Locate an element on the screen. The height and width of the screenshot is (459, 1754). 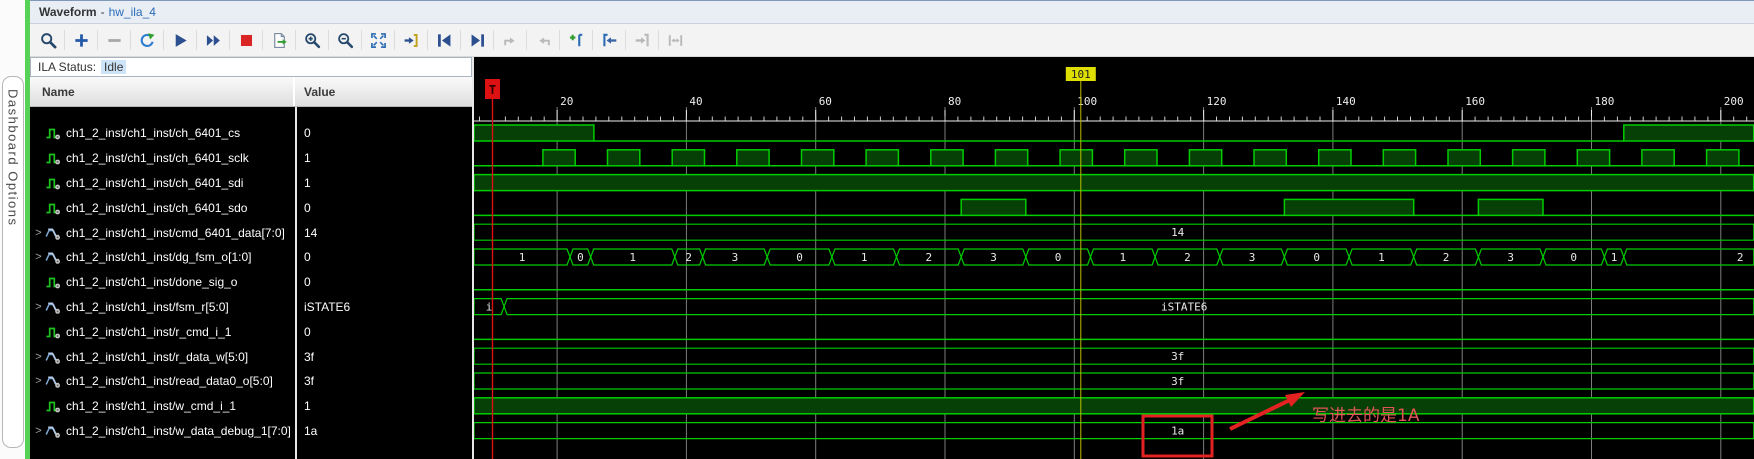
goto-start-button is located at coordinates (444, 40).